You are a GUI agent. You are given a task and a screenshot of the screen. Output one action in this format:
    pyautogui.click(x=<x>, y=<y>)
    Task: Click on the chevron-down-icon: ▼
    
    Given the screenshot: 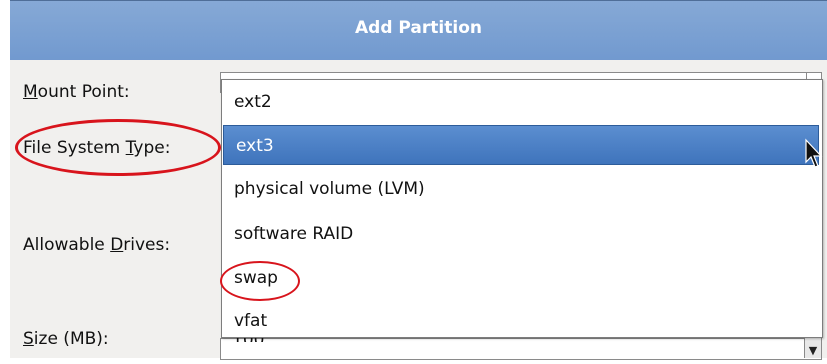 What is the action you would take?
    pyautogui.click(x=813, y=350)
    